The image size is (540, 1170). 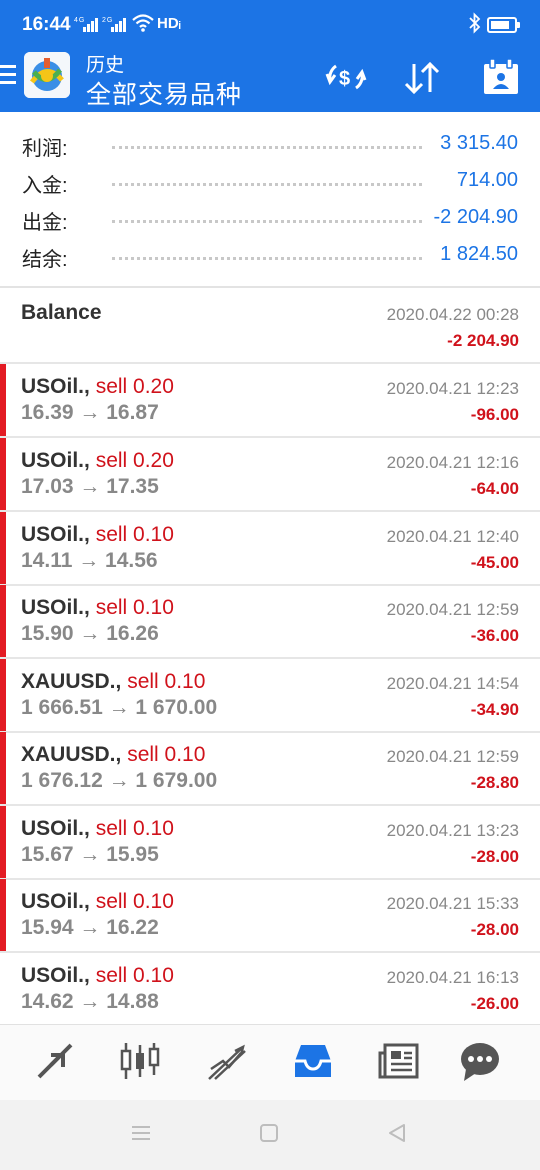 What do you see at coordinates (487, 180) in the screenshot?
I see `summary-value: 714.00` at bounding box center [487, 180].